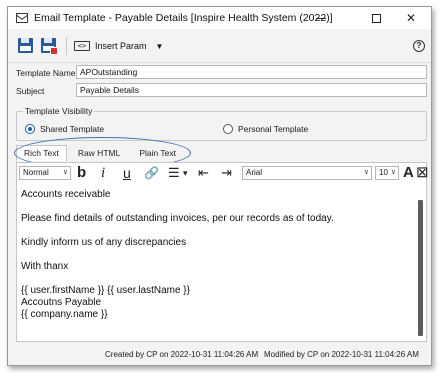  Describe the element at coordinates (45, 266) in the screenshot. I see `editor-line: With thanx` at that location.